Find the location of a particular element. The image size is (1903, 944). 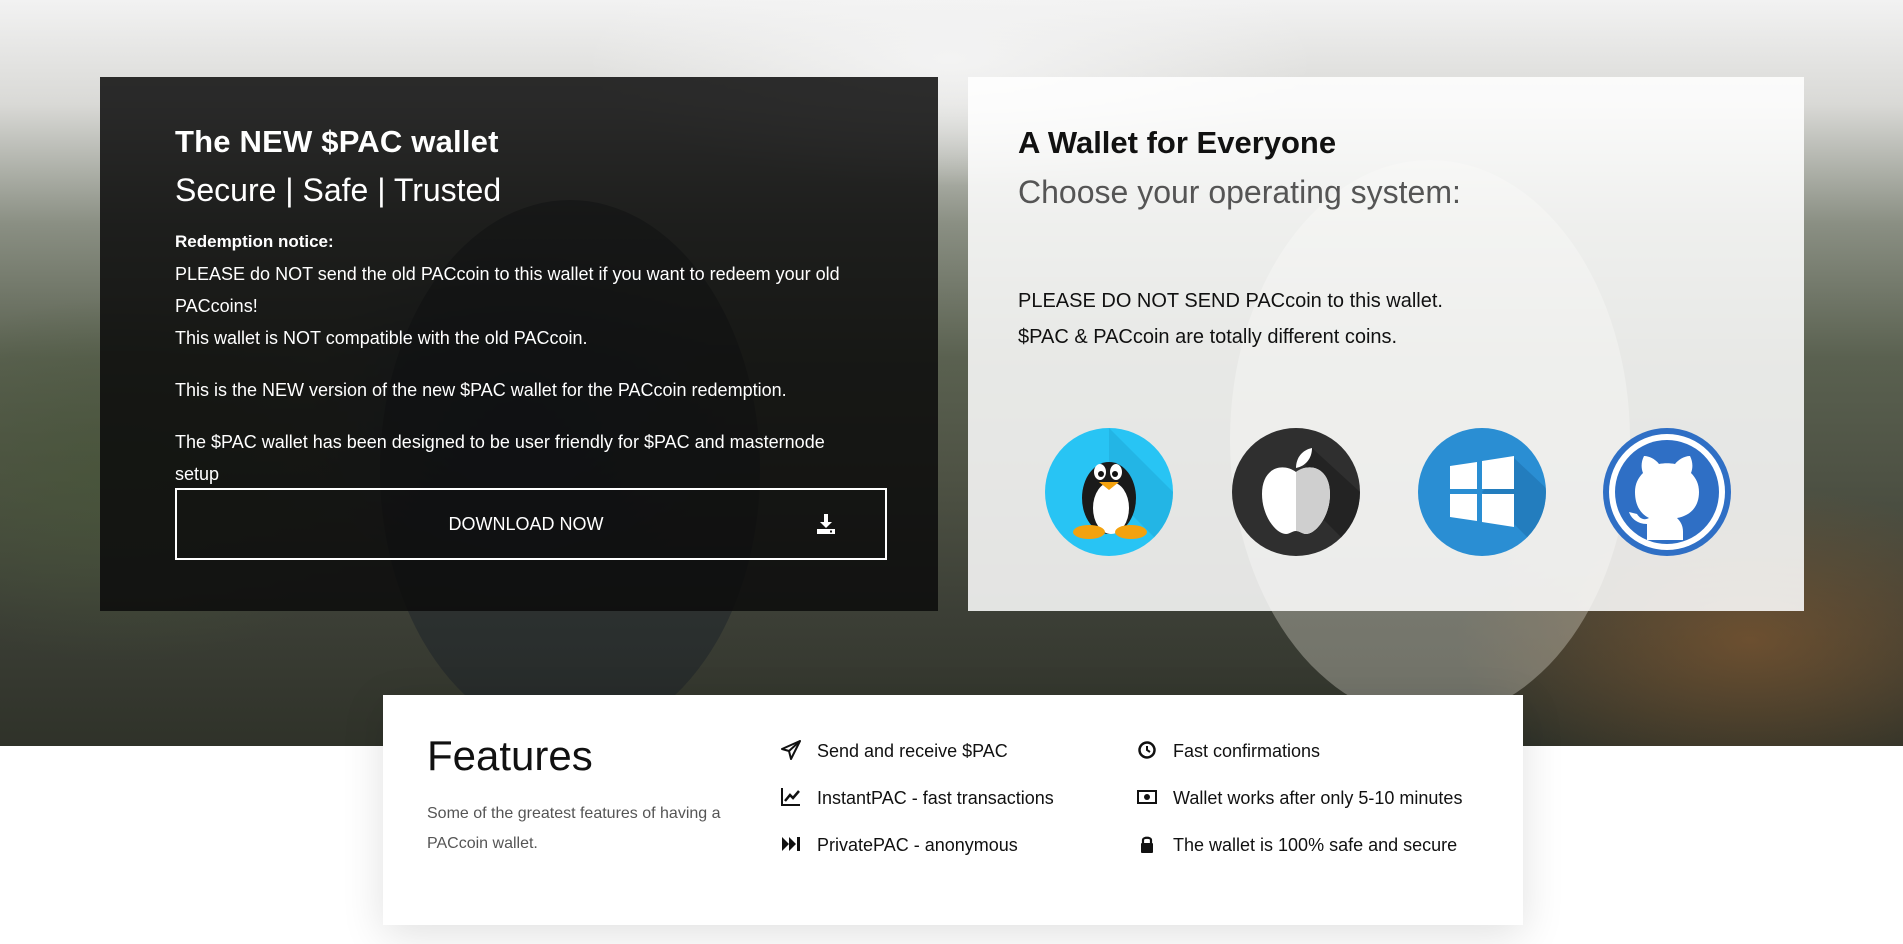

github-icon is located at coordinates (1667, 492).